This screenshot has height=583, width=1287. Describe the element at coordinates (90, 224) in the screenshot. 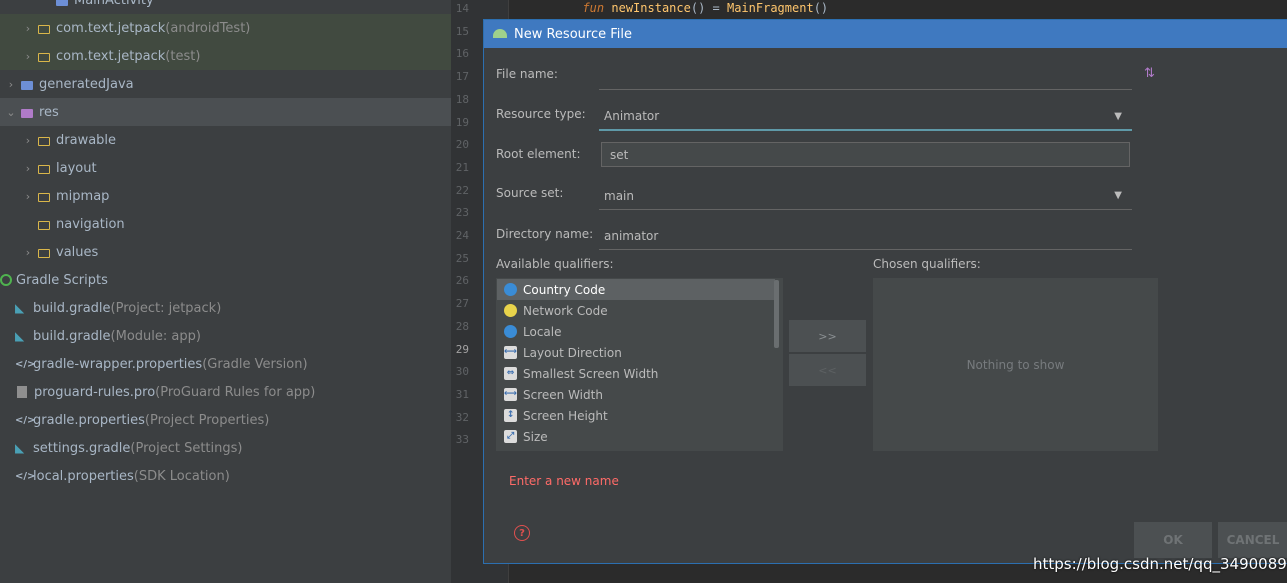

I see `tree-item-label: navigation` at that location.